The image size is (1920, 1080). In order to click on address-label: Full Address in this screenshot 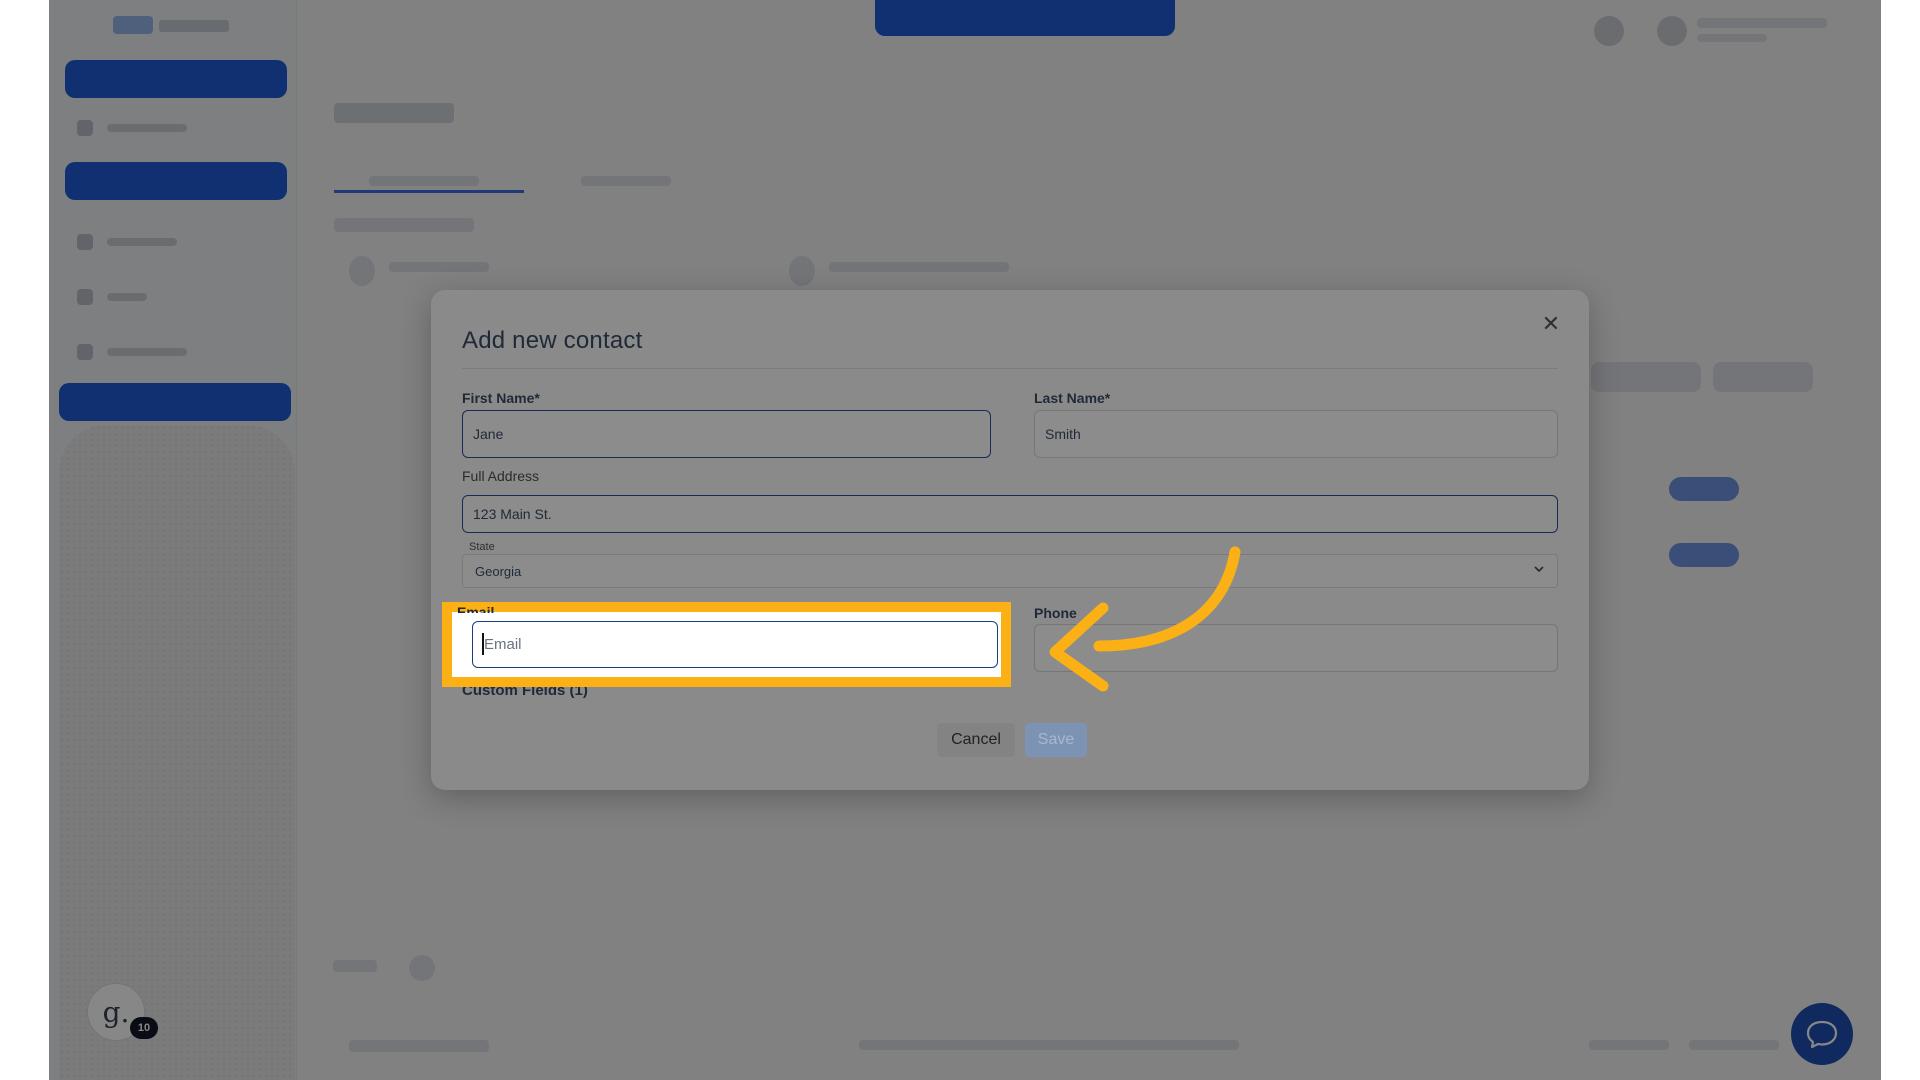, I will do `click(501, 476)`.